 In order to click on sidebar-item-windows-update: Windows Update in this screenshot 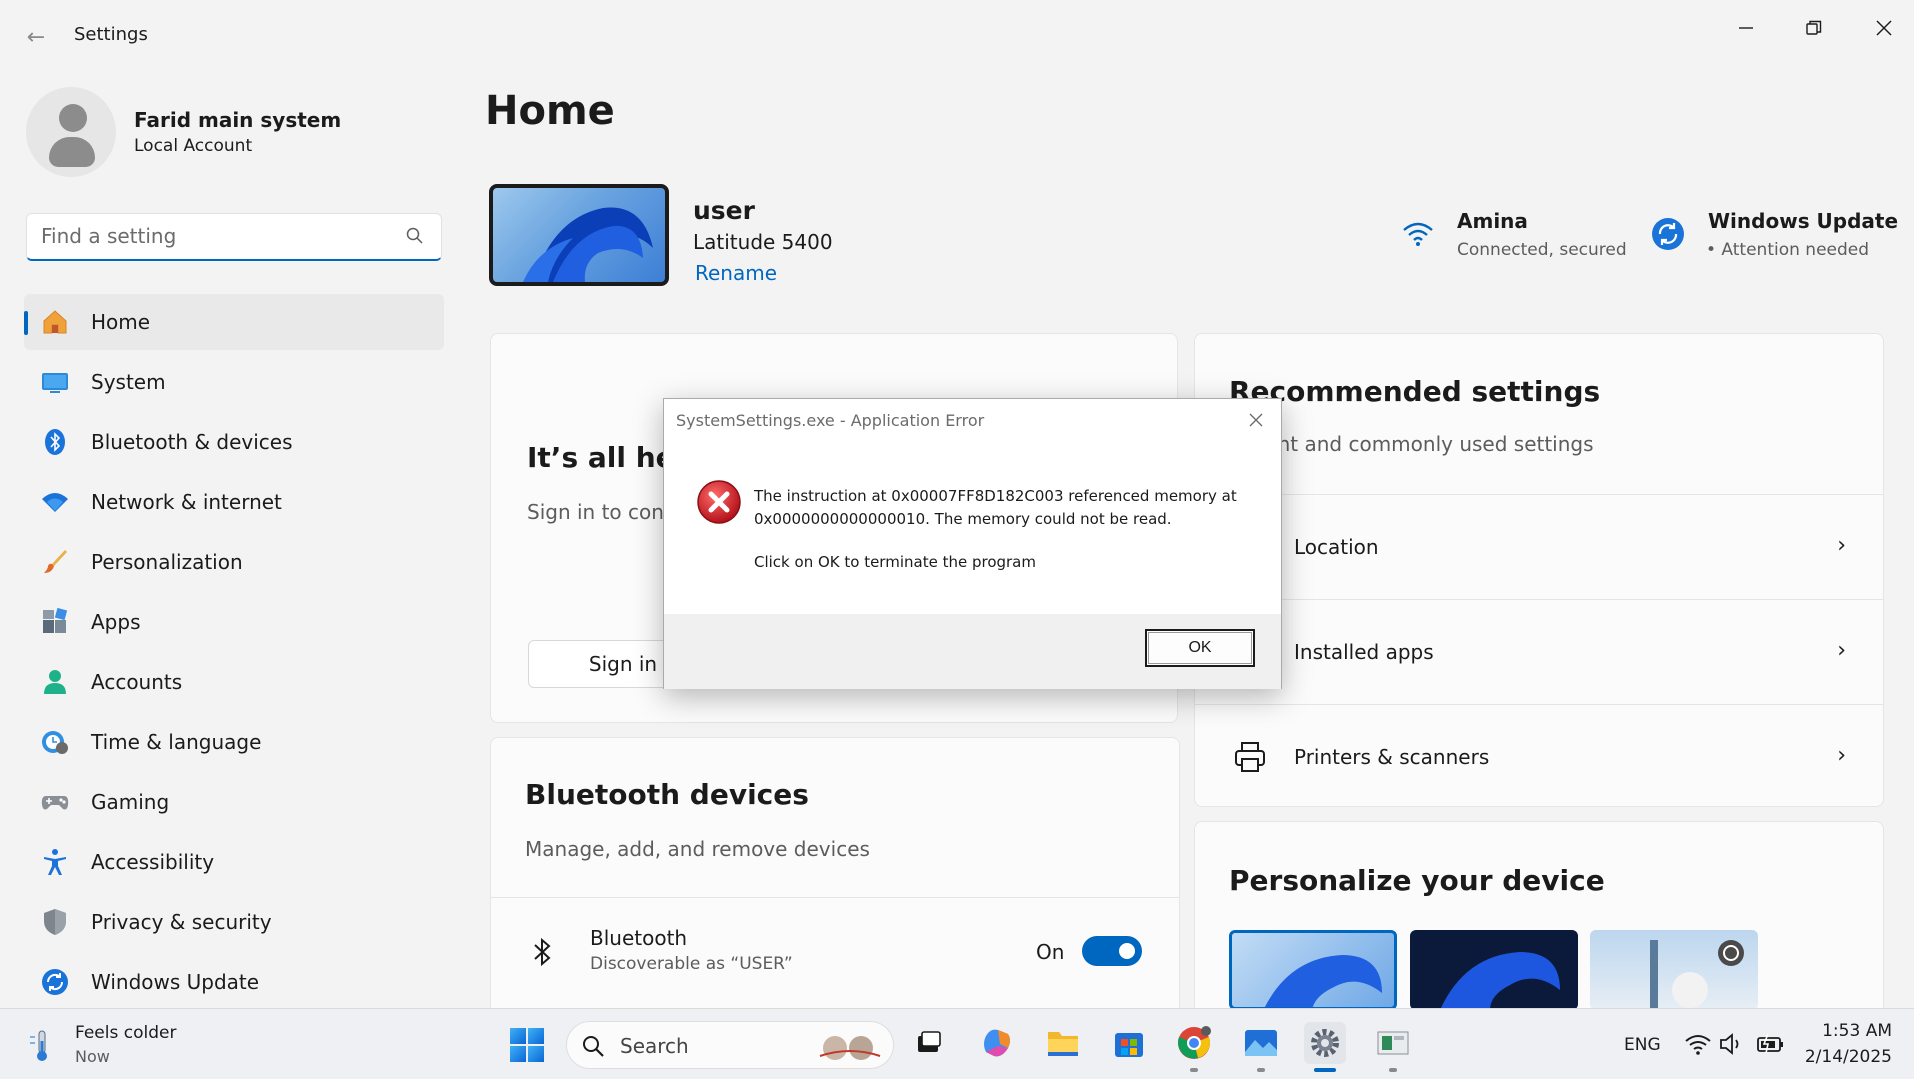, I will do `click(234, 982)`.